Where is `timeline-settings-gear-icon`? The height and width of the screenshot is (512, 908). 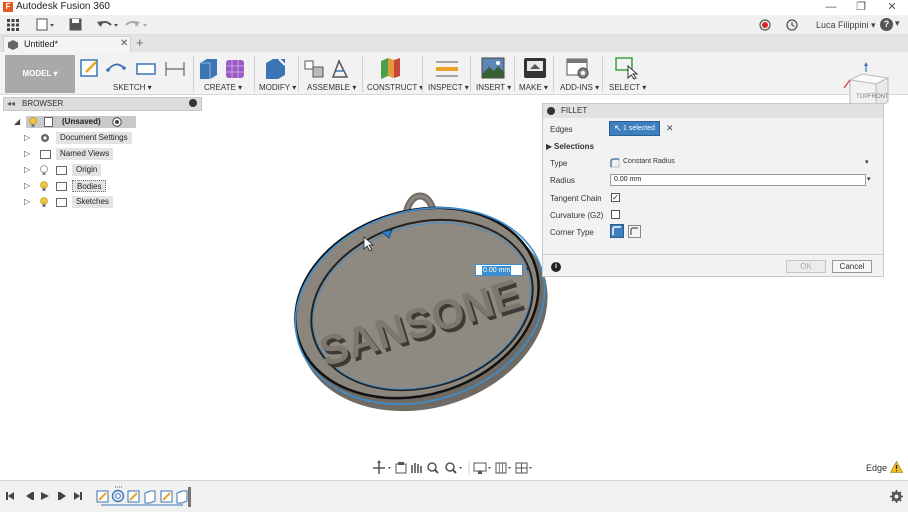
timeline-settings-gear-icon is located at coordinates (896, 496).